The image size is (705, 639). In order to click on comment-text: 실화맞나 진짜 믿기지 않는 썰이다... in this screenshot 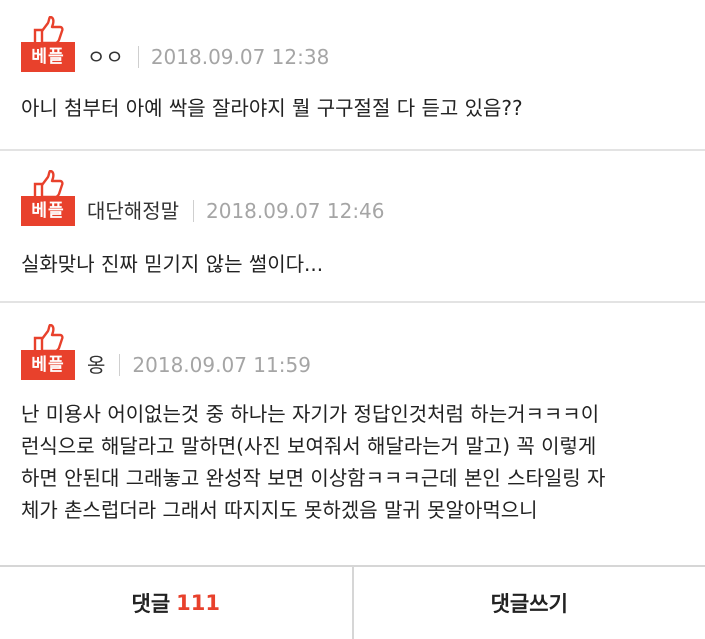, I will do `click(172, 264)`.